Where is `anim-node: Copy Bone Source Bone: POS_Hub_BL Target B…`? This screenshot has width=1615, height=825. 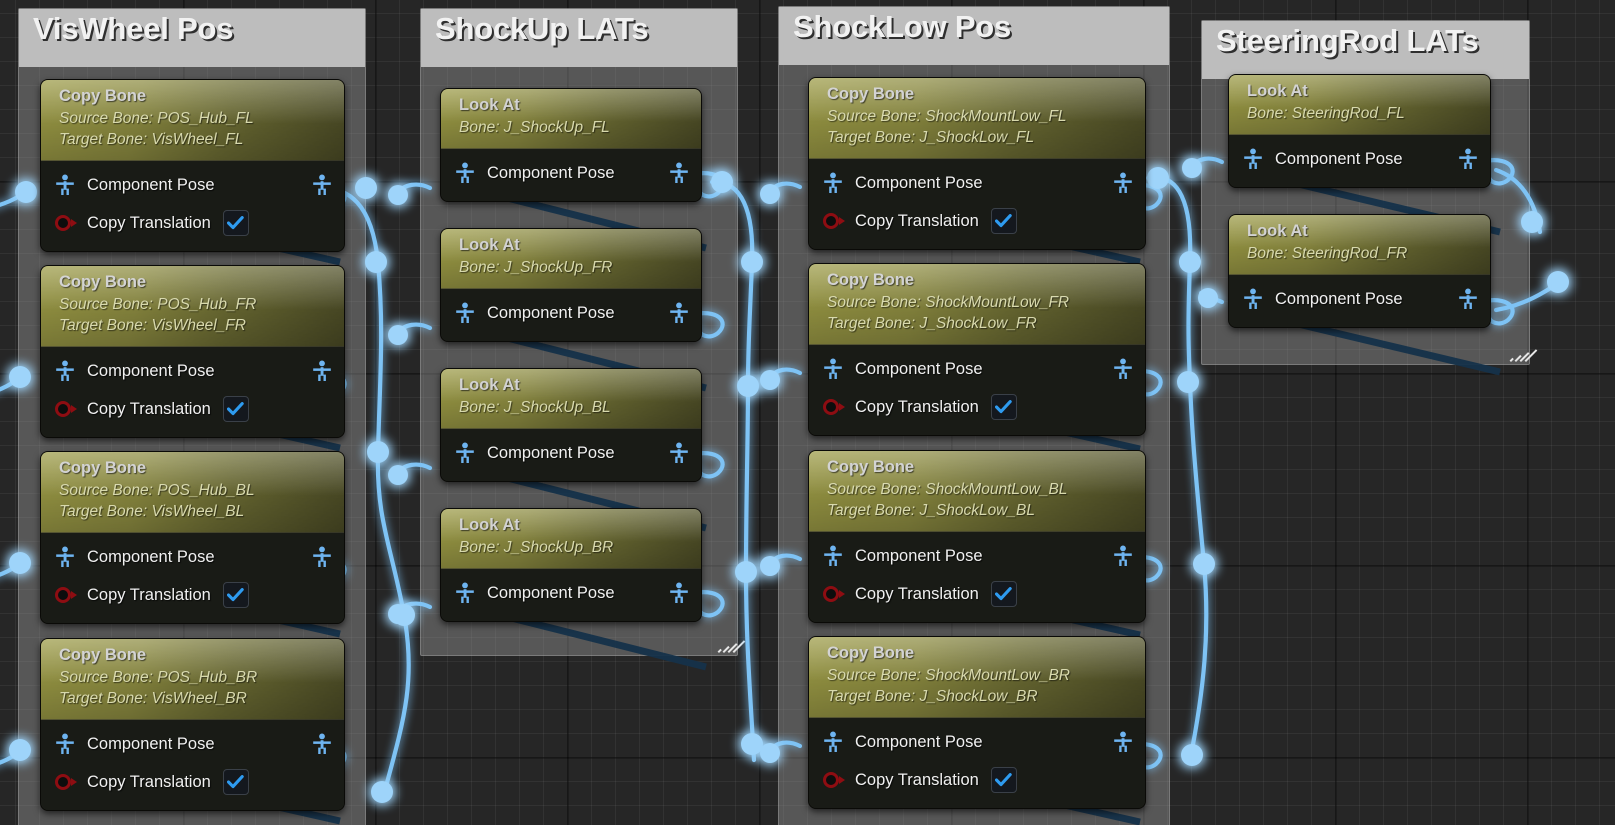 anim-node: Copy Bone Source Bone: POS_Hub_BL Target B… is located at coordinates (192, 537).